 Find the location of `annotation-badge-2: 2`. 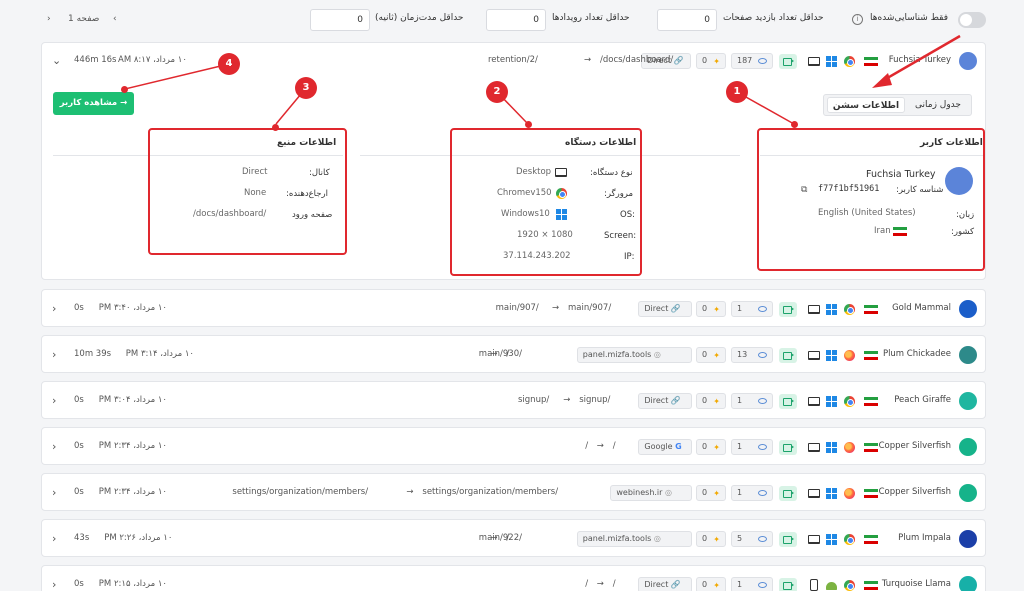

annotation-badge-2: 2 is located at coordinates (497, 92).